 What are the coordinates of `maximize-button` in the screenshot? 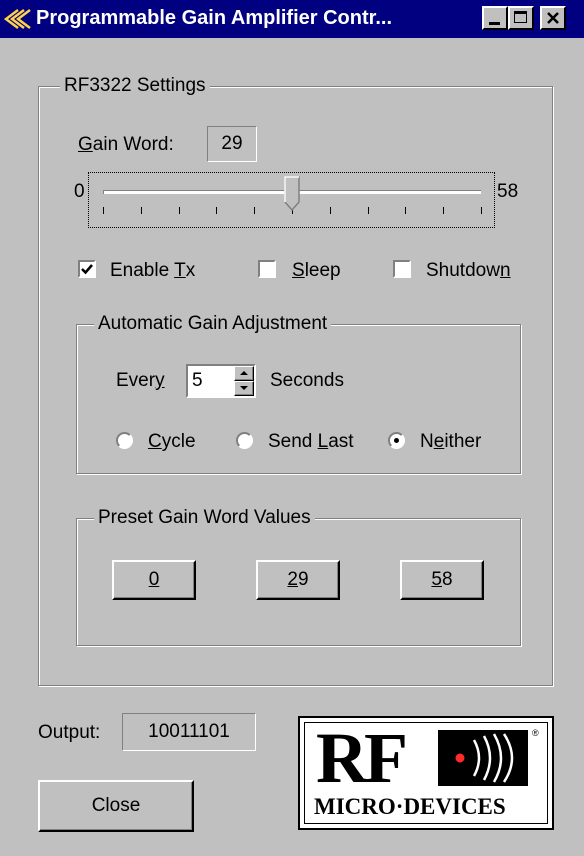 It's located at (521, 18).